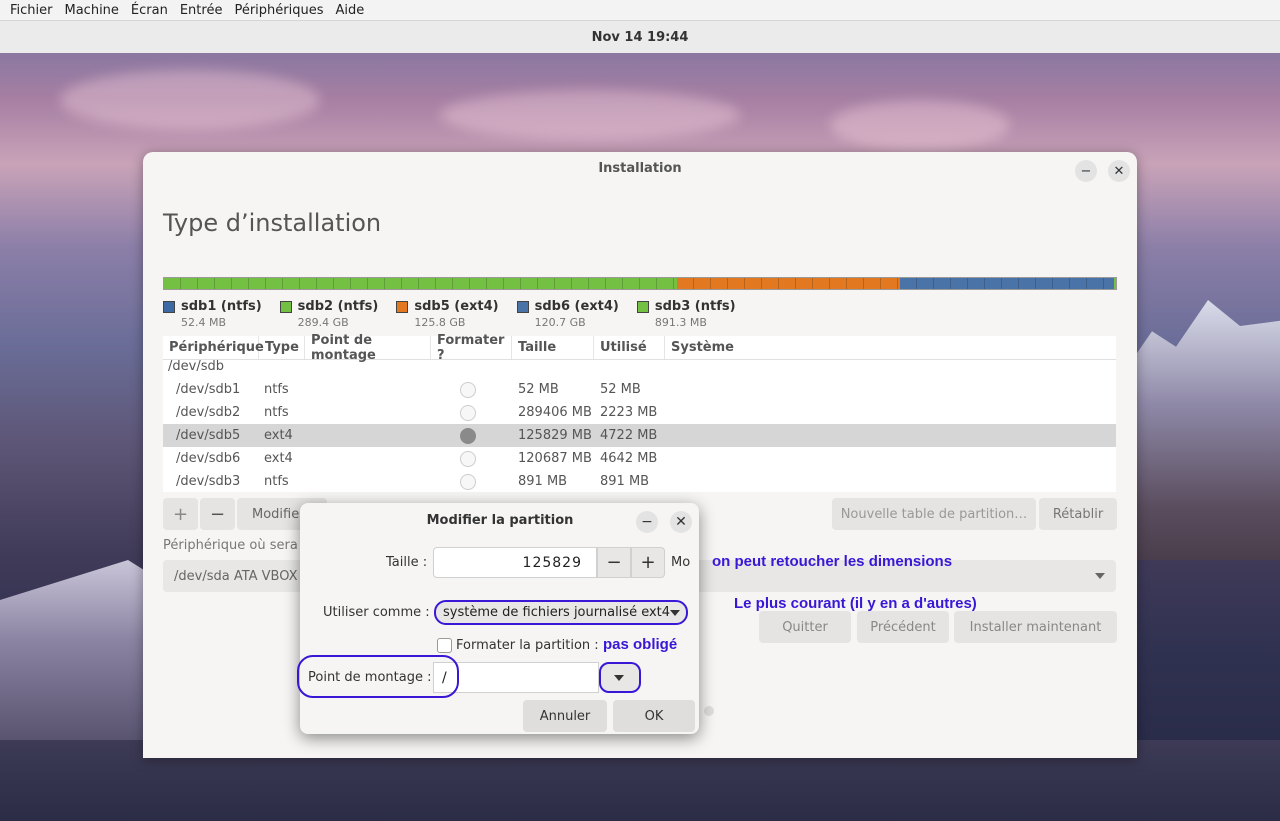 The height and width of the screenshot is (821, 1280). Describe the element at coordinates (204, 322) in the screenshot. I see `legend-size: 52.4 MB` at that location.